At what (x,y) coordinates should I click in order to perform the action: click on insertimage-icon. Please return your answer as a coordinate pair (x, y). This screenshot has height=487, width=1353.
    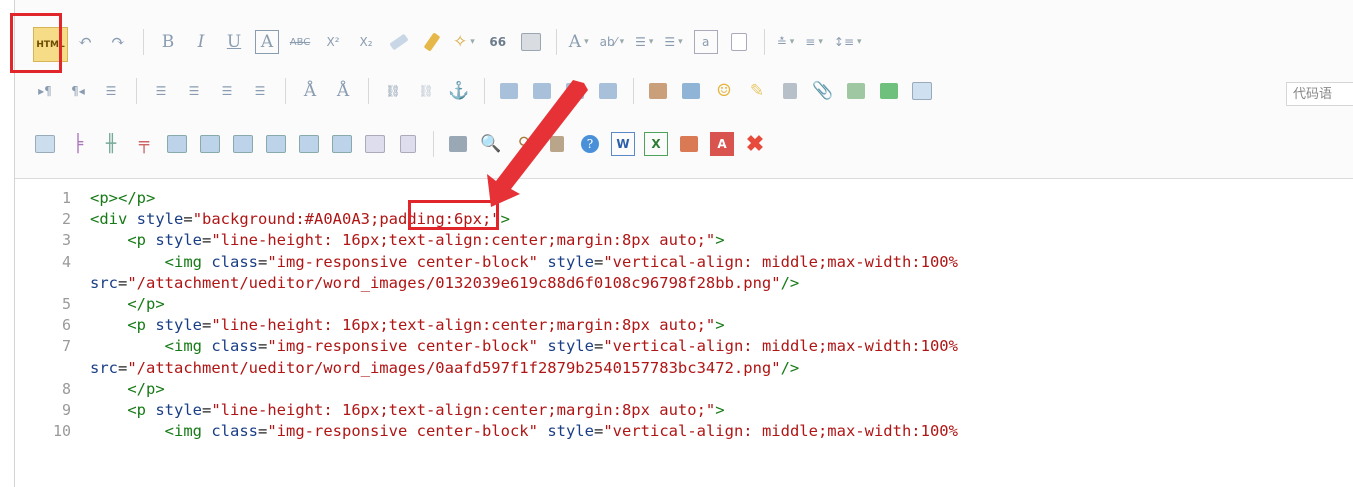
    Looking at the image, I should click on (691, 91).